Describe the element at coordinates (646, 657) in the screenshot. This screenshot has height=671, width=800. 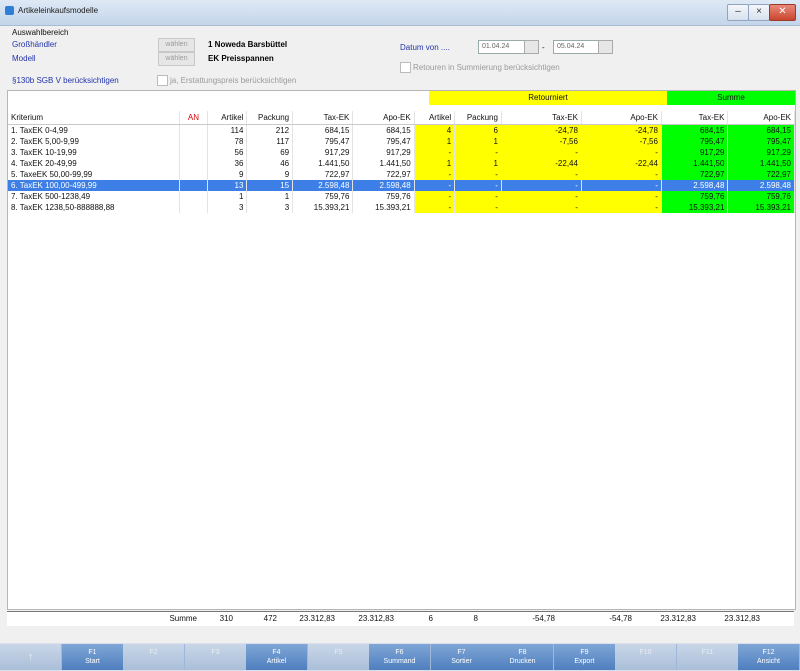
I see `fkey-f10: F10` at that location.